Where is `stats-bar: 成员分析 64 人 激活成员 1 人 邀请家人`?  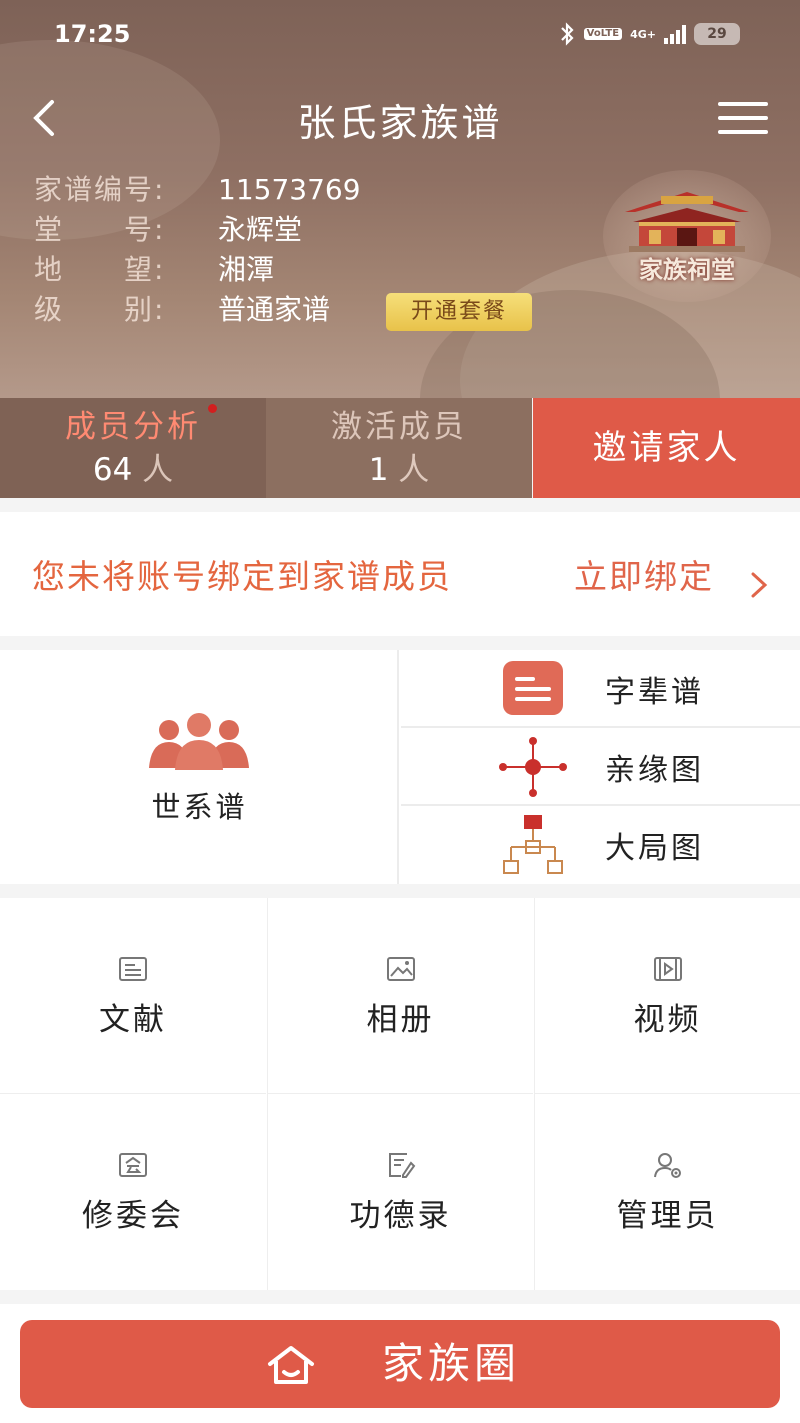 stats-bar: 成员分析 64 人 激活成员 1 人 邀请家人 is located at coordinates (400, 448).